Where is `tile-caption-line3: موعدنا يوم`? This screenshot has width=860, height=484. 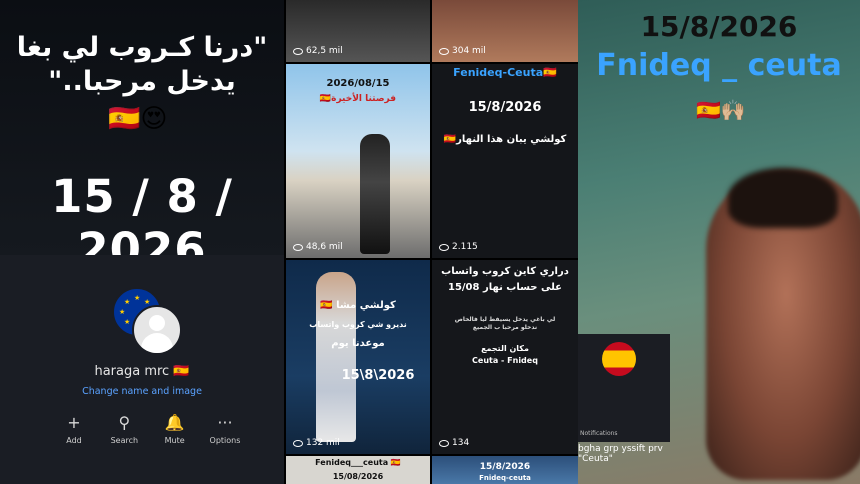 tile-caption-line3: موعدنا يوم is located at coordinates (358, 343).